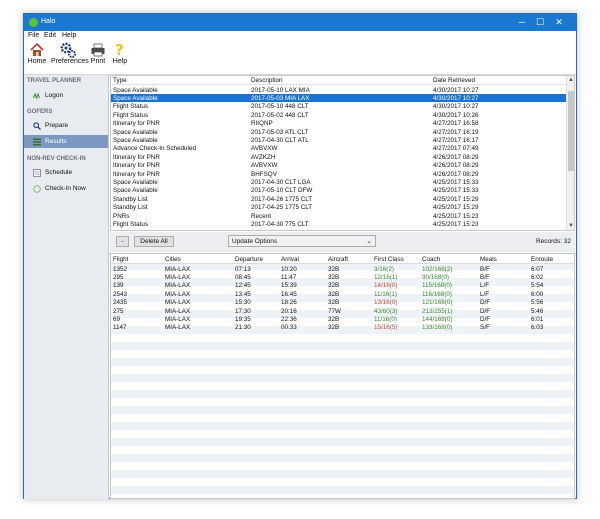 Image resolution: width=600 pixels, height=519 pixels. Describe the element at coordinates (264, 174) in the screenshot. I see `cell-description: BHFSQV` at that location.